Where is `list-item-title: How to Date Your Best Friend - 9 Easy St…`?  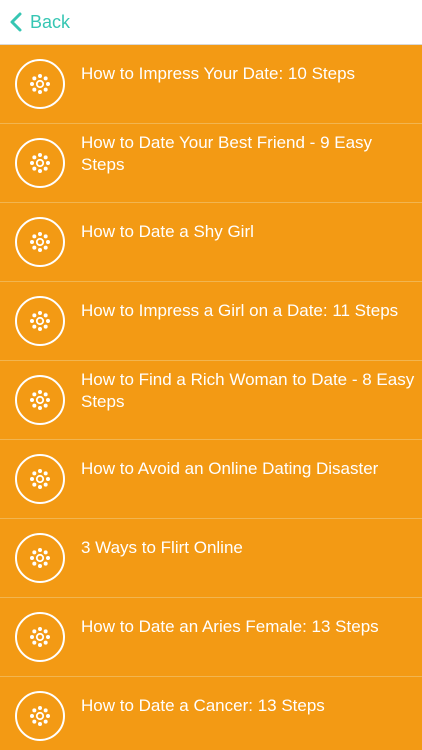 list-item-title: How to Date Your Best Friend - 9 Easy St… is located at coordinates (227, 153).